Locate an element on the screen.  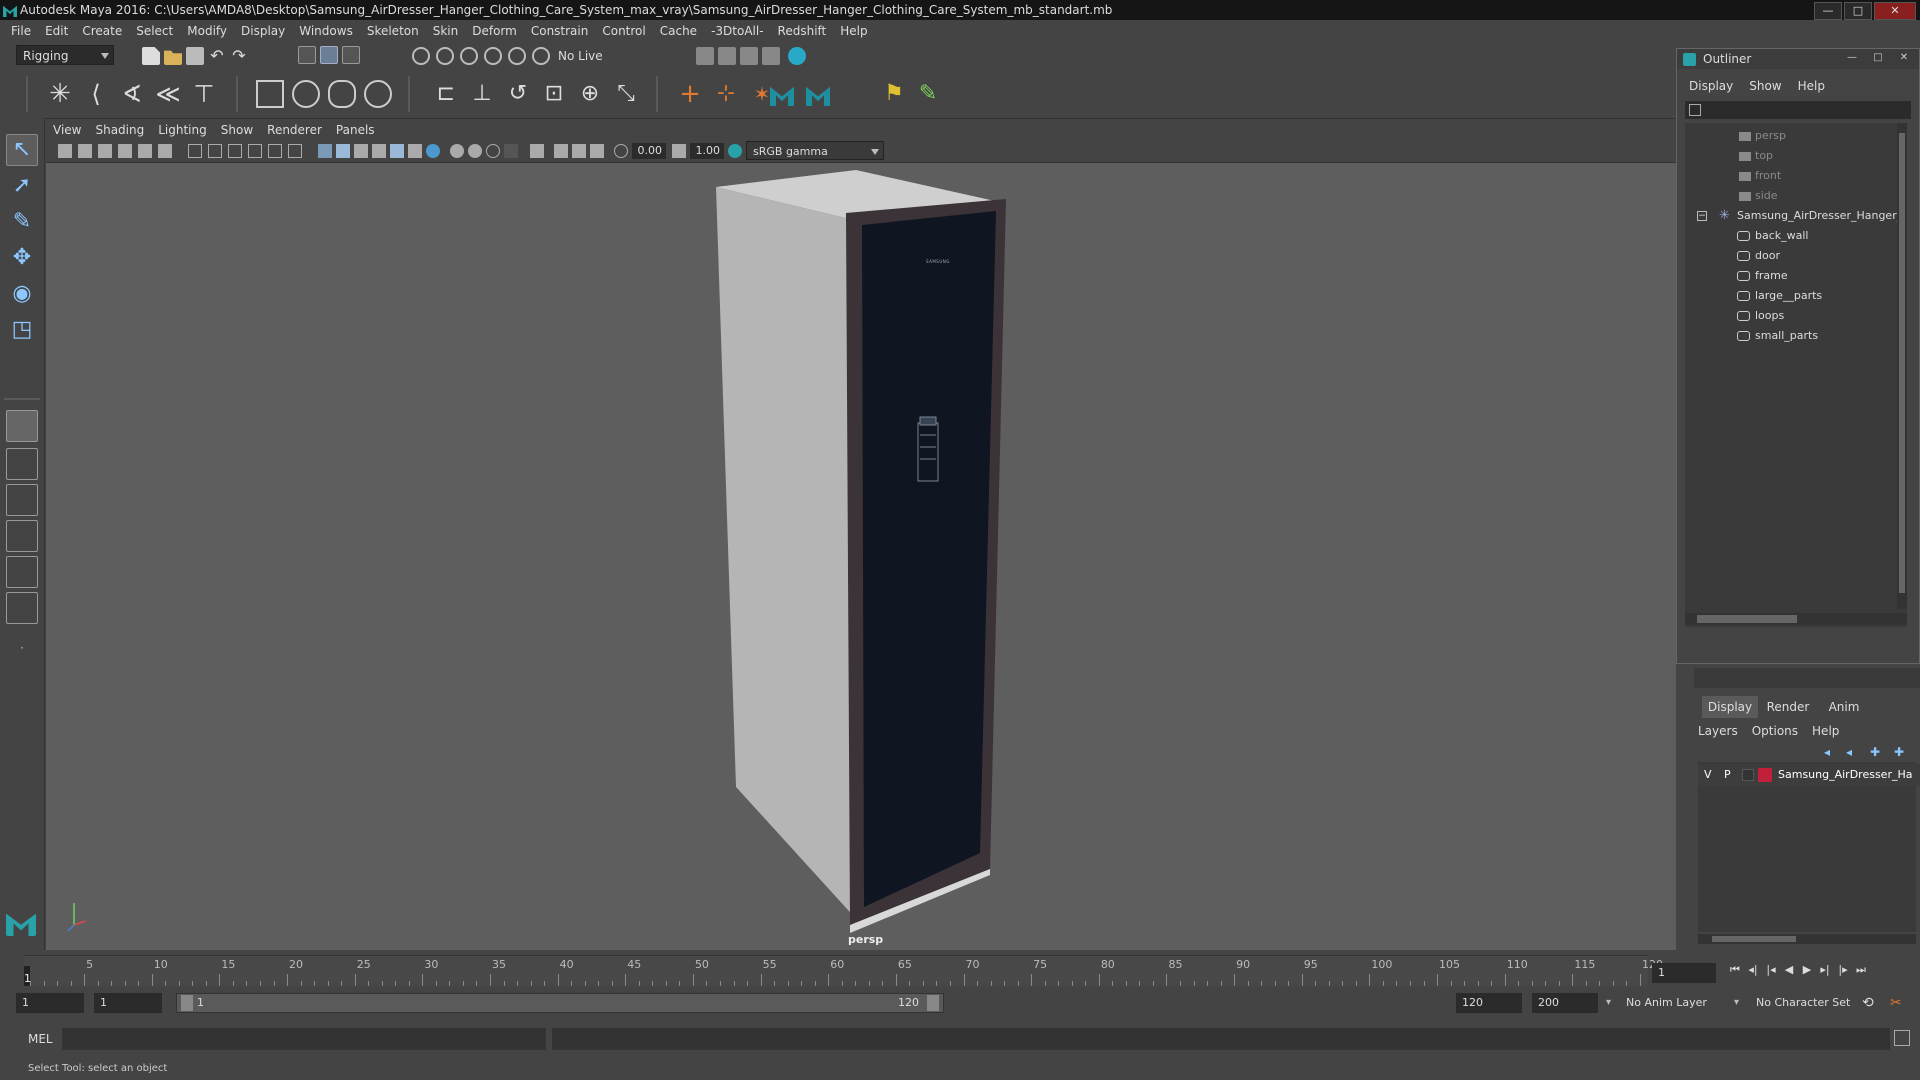
panel-menu-lighting: Lighting is located at coordinates (182, 130).